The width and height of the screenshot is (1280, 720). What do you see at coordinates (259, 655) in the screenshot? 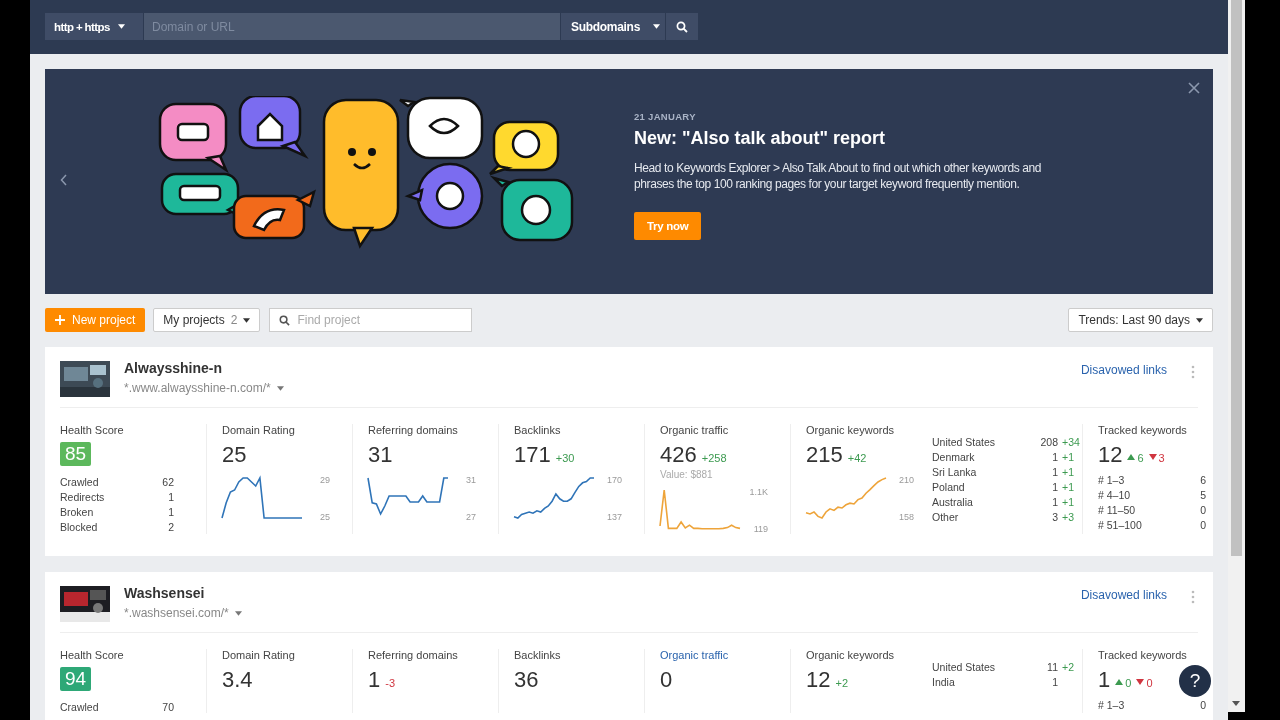
I see `metric-label: Domain Rating` at bounding box center [259, 655].